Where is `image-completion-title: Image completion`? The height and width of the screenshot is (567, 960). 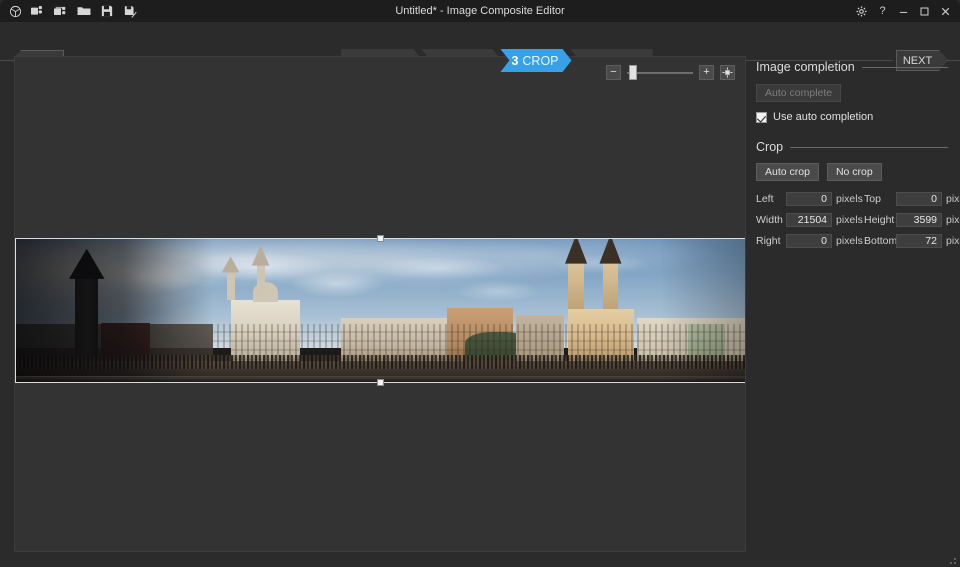
image-completion-title: Image completion is located at coordinates (805, 67).